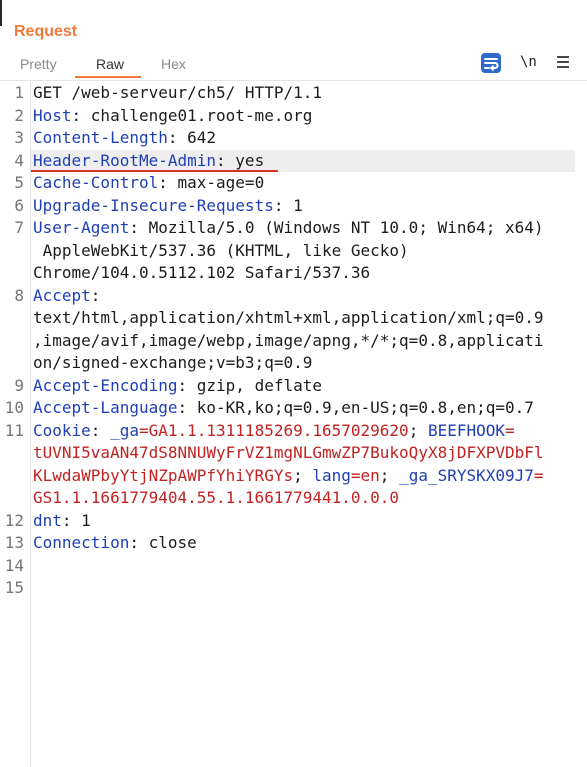 The height and width of the screenshot is (767, 587). I want to click on line-content: Connection: close, so click(115, 543).